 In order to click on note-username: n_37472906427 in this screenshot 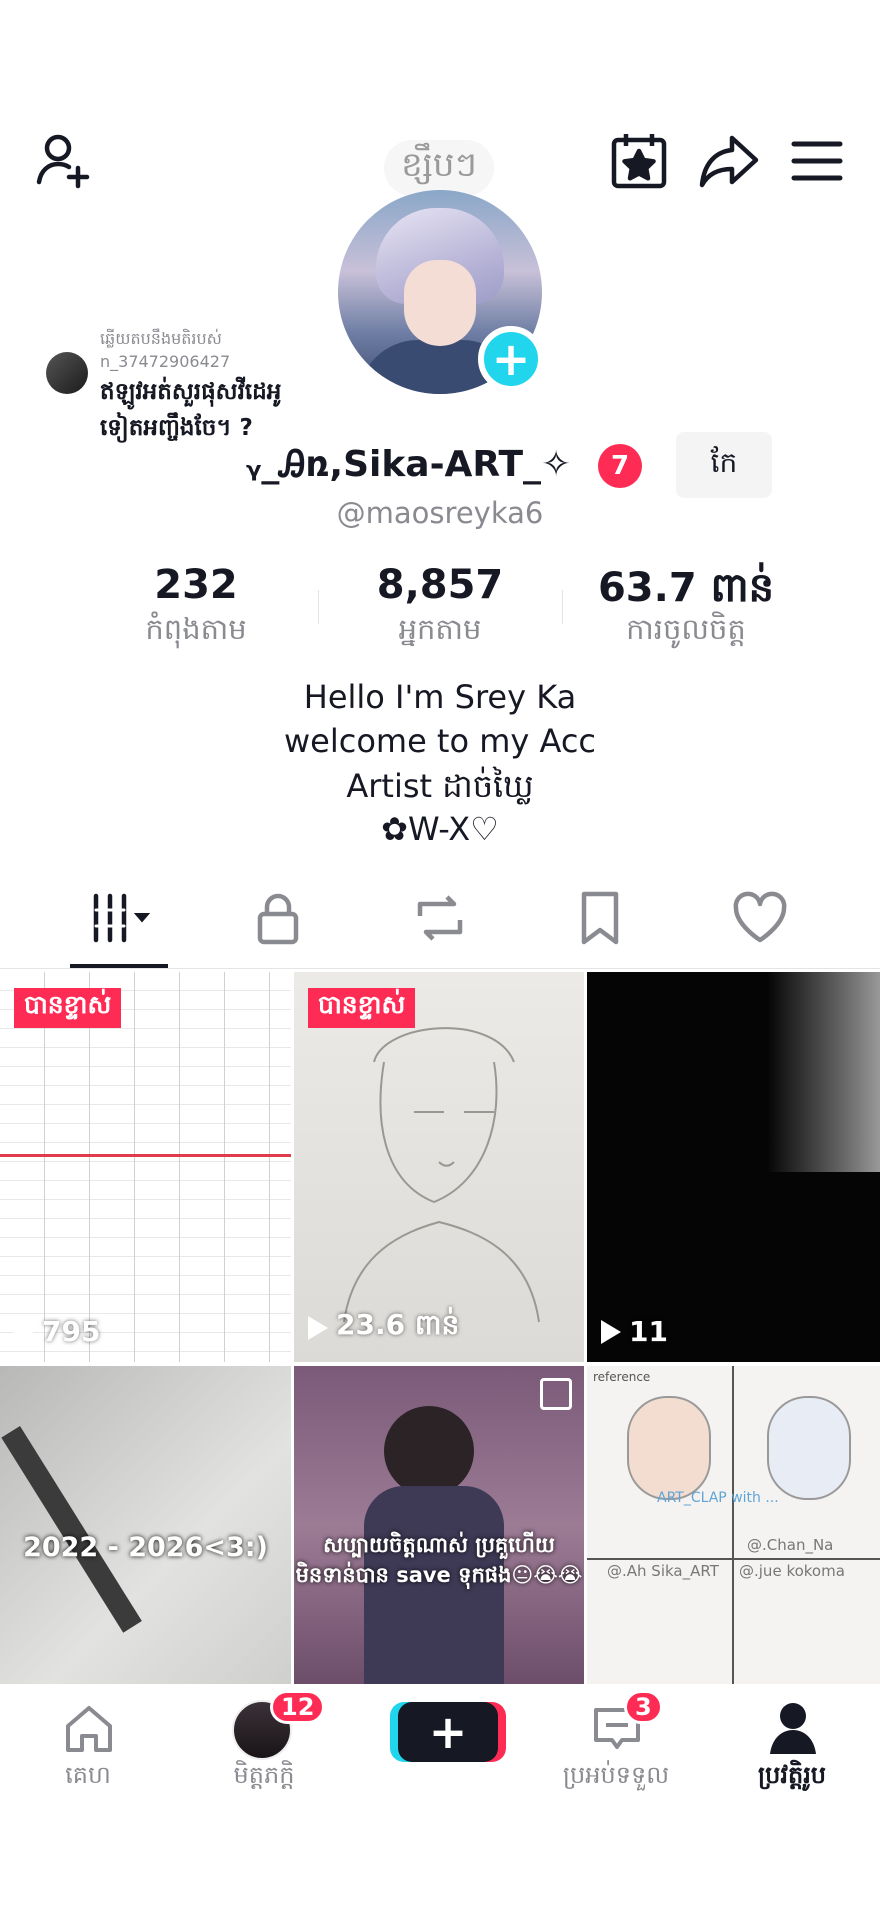, I will do `click(165, 361)`.